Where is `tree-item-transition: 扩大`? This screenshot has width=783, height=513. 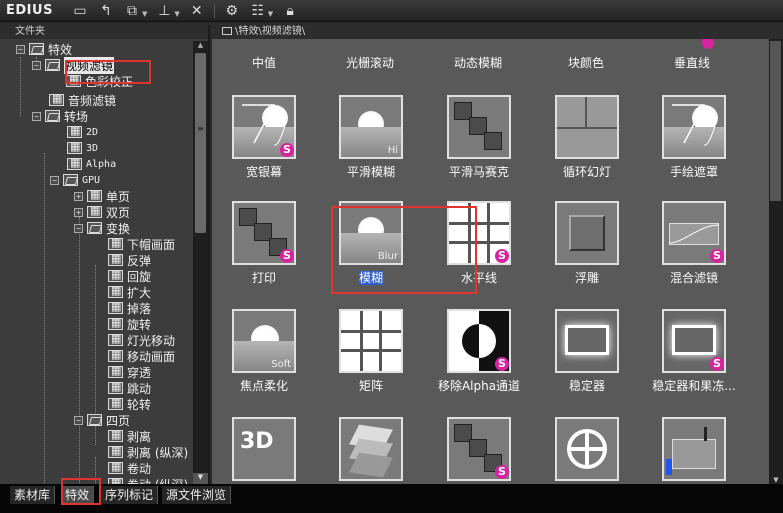 tree-item-transition: 扩大 is located at coordinates (129, 292).